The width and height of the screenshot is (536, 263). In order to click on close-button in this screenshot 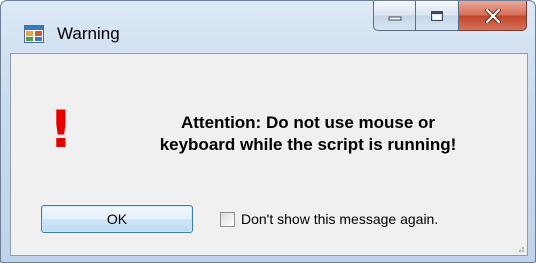, I will do `click(493, 16)`.